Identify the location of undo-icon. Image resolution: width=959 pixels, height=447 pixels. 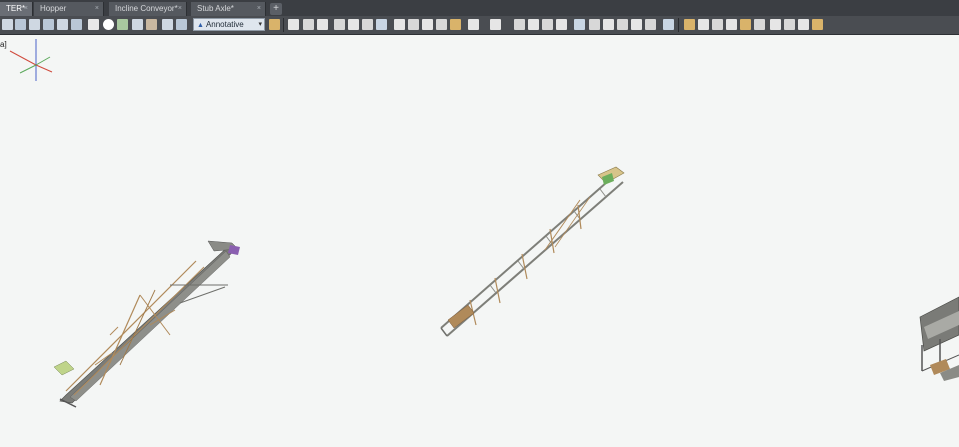
(473, 24).